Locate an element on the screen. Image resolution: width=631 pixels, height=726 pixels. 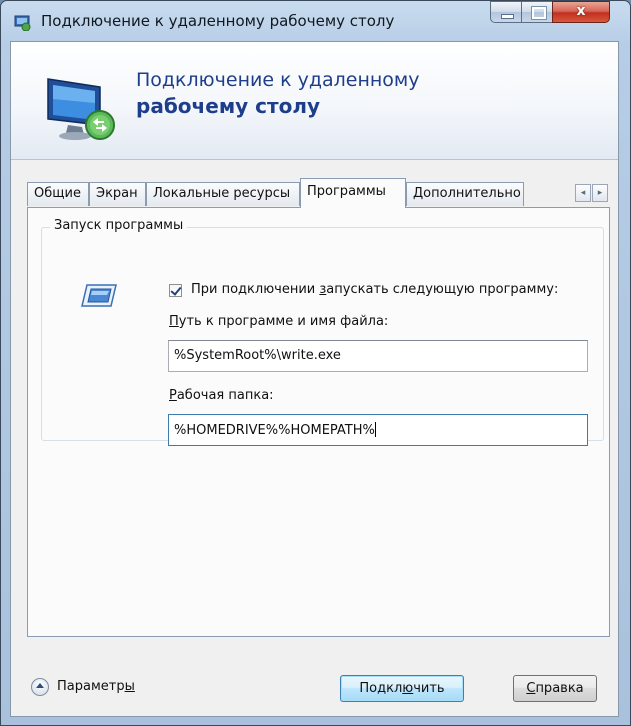
program-window-icon is located at coordinates (99, 295).